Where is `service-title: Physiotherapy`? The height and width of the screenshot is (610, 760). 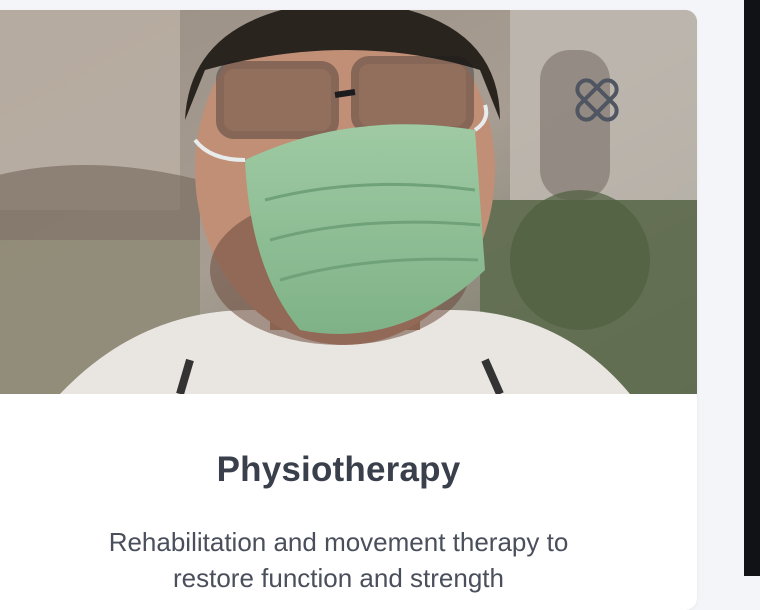 service-title: Physiotherapy is located at coordinates (338, 469).